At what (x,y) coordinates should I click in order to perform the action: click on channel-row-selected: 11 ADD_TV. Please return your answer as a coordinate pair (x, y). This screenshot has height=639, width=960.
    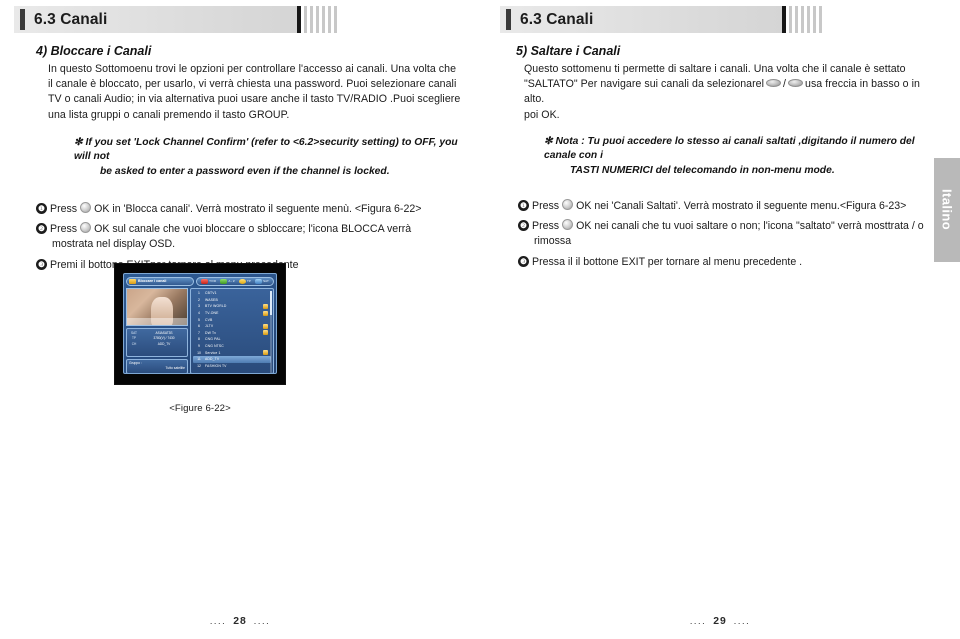
    Looking at the image, I should click on (232, 359).